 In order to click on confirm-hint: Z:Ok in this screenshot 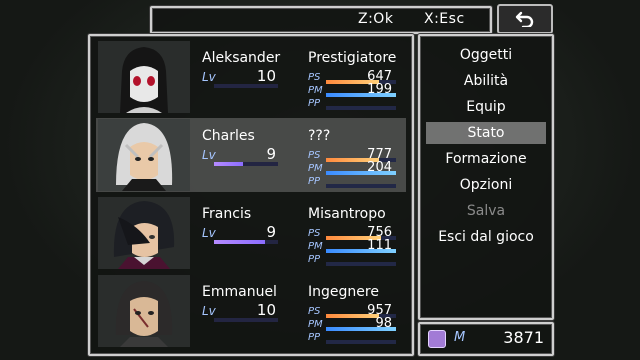, I will do `click(376, 19)`.